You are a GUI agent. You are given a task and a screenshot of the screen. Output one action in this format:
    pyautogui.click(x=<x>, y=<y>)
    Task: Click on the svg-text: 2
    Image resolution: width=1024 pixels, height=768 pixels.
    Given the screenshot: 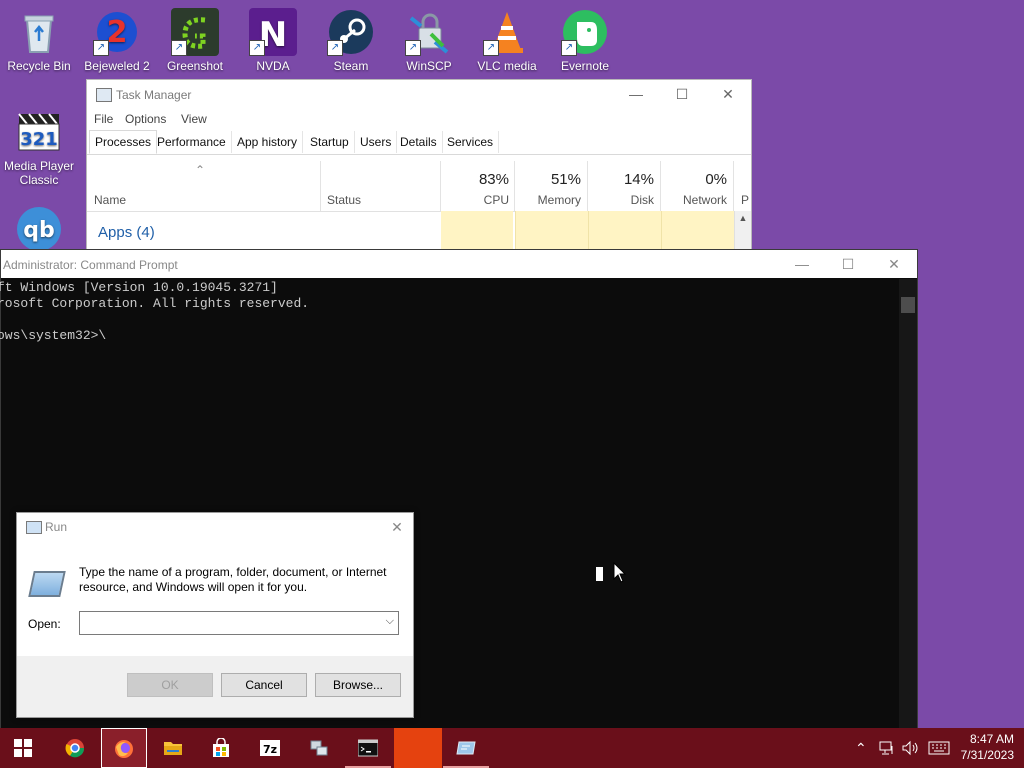 What is the action you would take?
    pyautogui.click(x=117, y=32)
    